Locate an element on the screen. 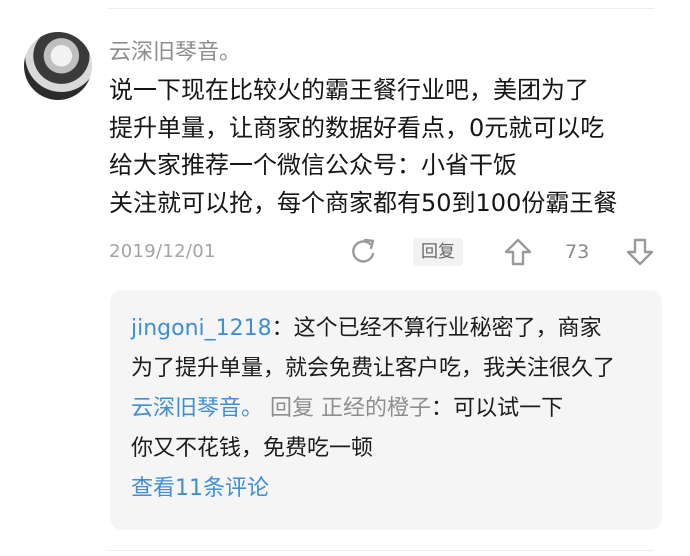 This screenshot has height=556, width=690. reply-text: 这个已经不算行业秘密了，商家 is located at coordinates (447, 328).